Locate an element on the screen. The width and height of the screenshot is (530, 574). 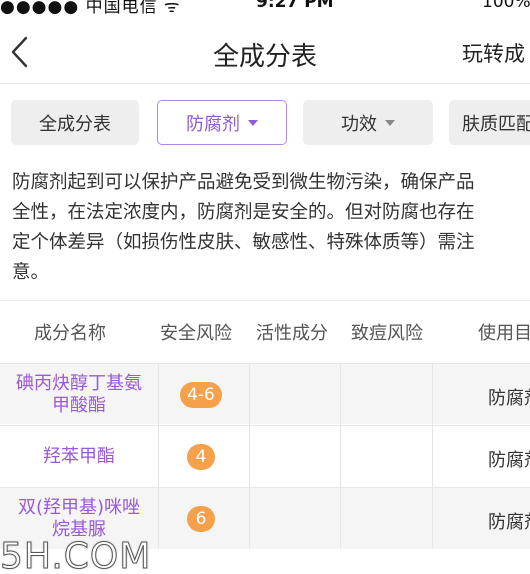
column-header-acne: 致痘风险 is located at coordinates (387, 333).